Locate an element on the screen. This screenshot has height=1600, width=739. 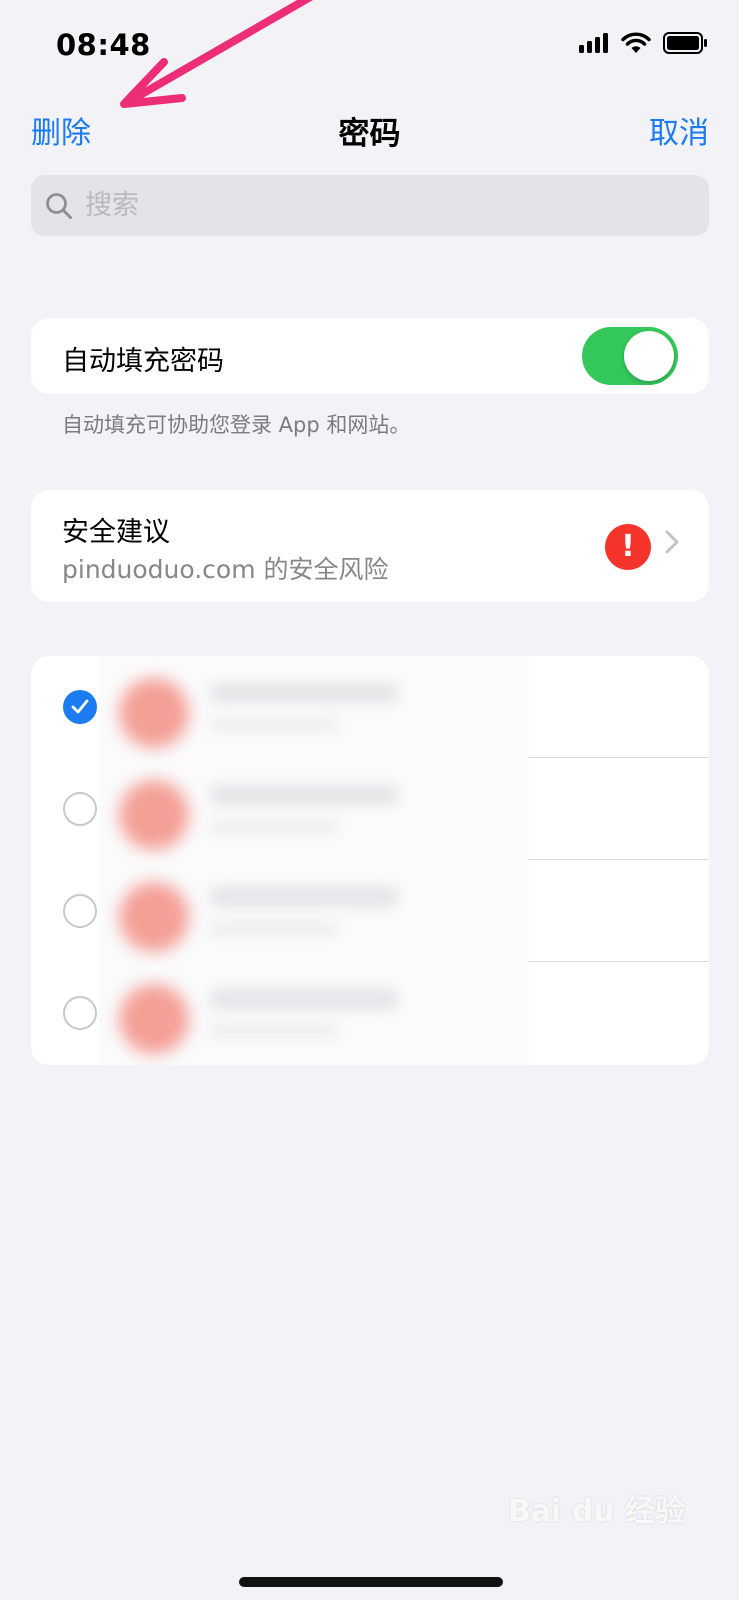
autofill-footnote: 自动填充可协助您登录 App 和网站。 is located at coordinates (236, 425).